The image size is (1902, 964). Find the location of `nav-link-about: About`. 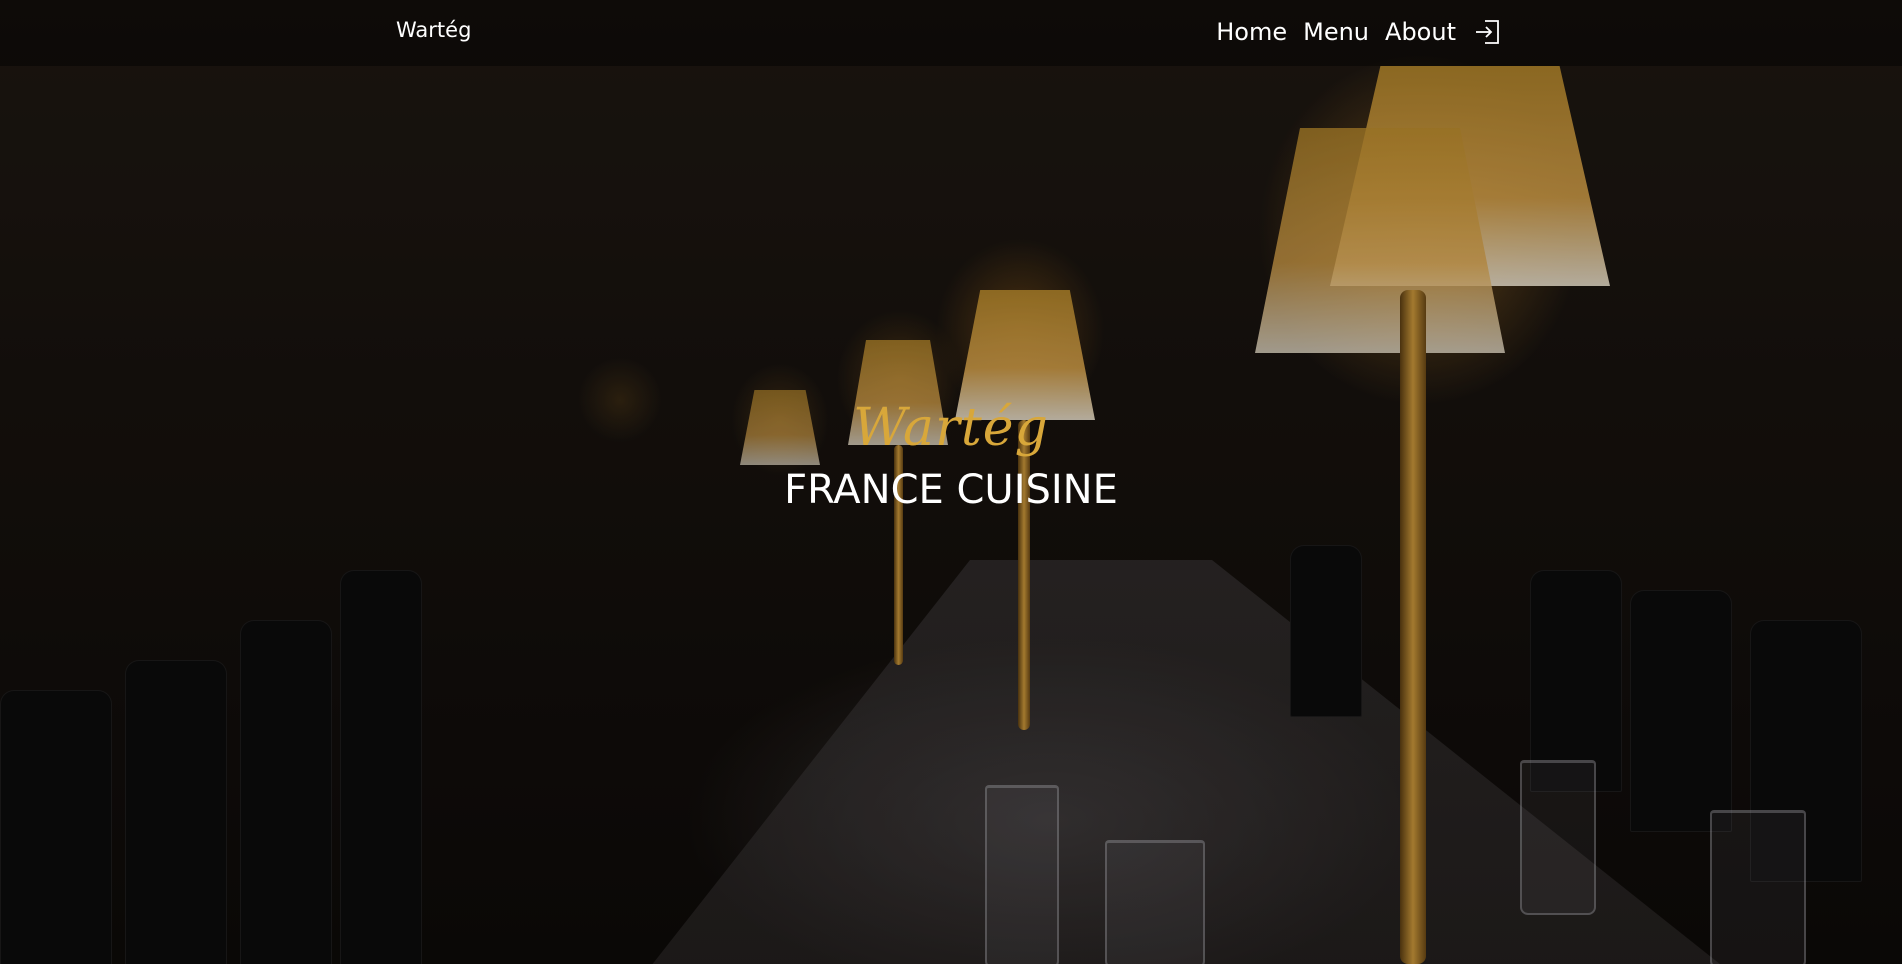

nav-link-about: About is located at coordinates (1420, 32).